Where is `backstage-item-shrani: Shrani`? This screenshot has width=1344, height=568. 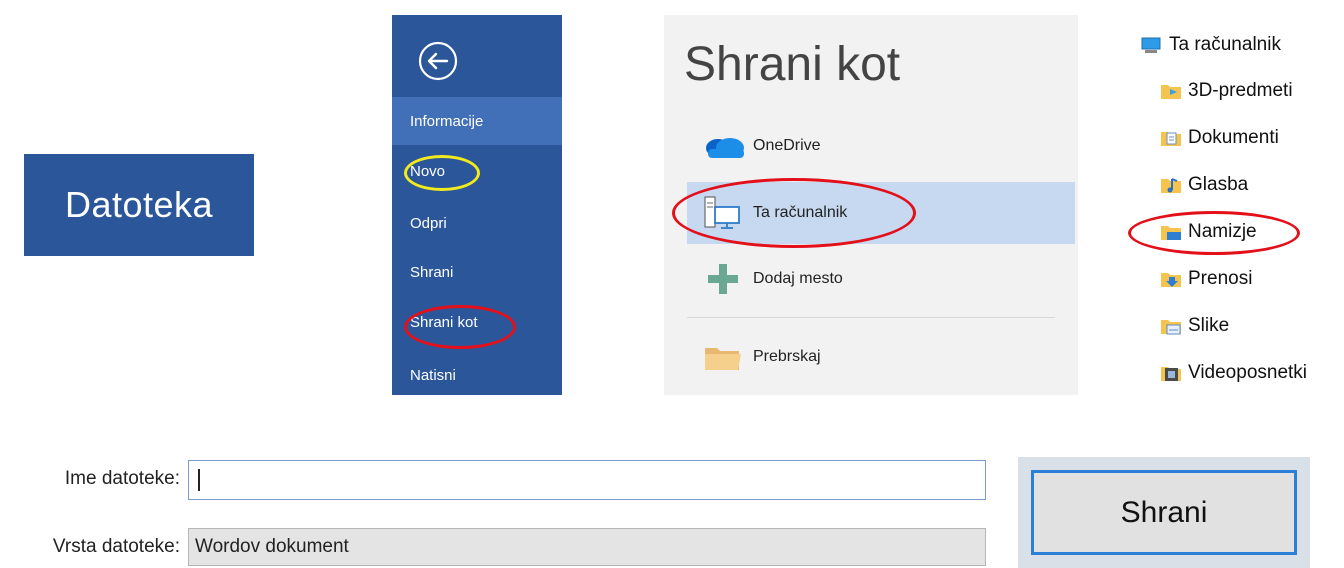
backstage-item-shrani: Shrani is located at coordinates (477, 272).